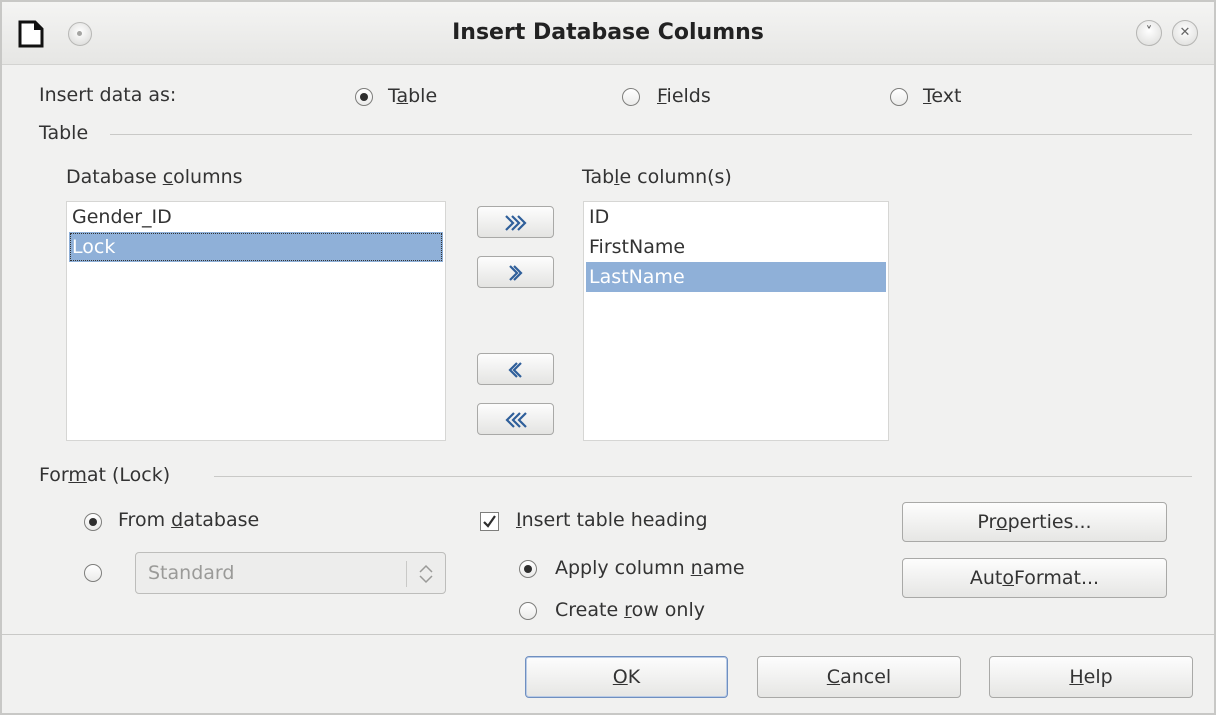 The height and width of the screenshot is (715, 1216). I want to click on radio-create-row-only, so click(528, 611).